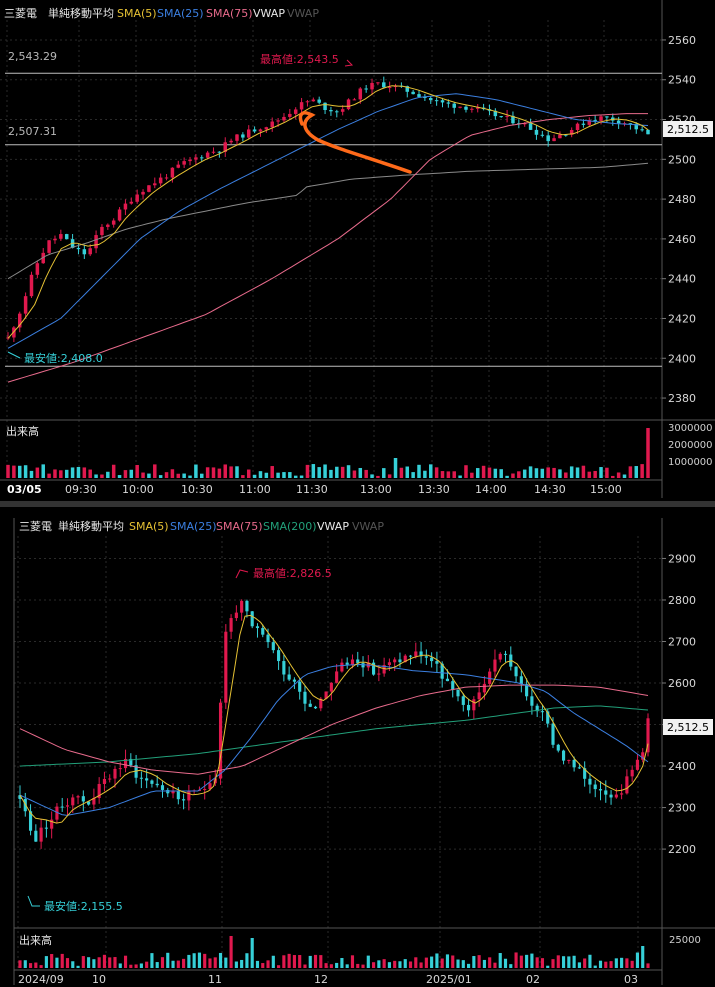 Image resolution: width=715 pixels, height=987 pixels. I want to click on legend-sma25: SMA(25), so click(180, 13).